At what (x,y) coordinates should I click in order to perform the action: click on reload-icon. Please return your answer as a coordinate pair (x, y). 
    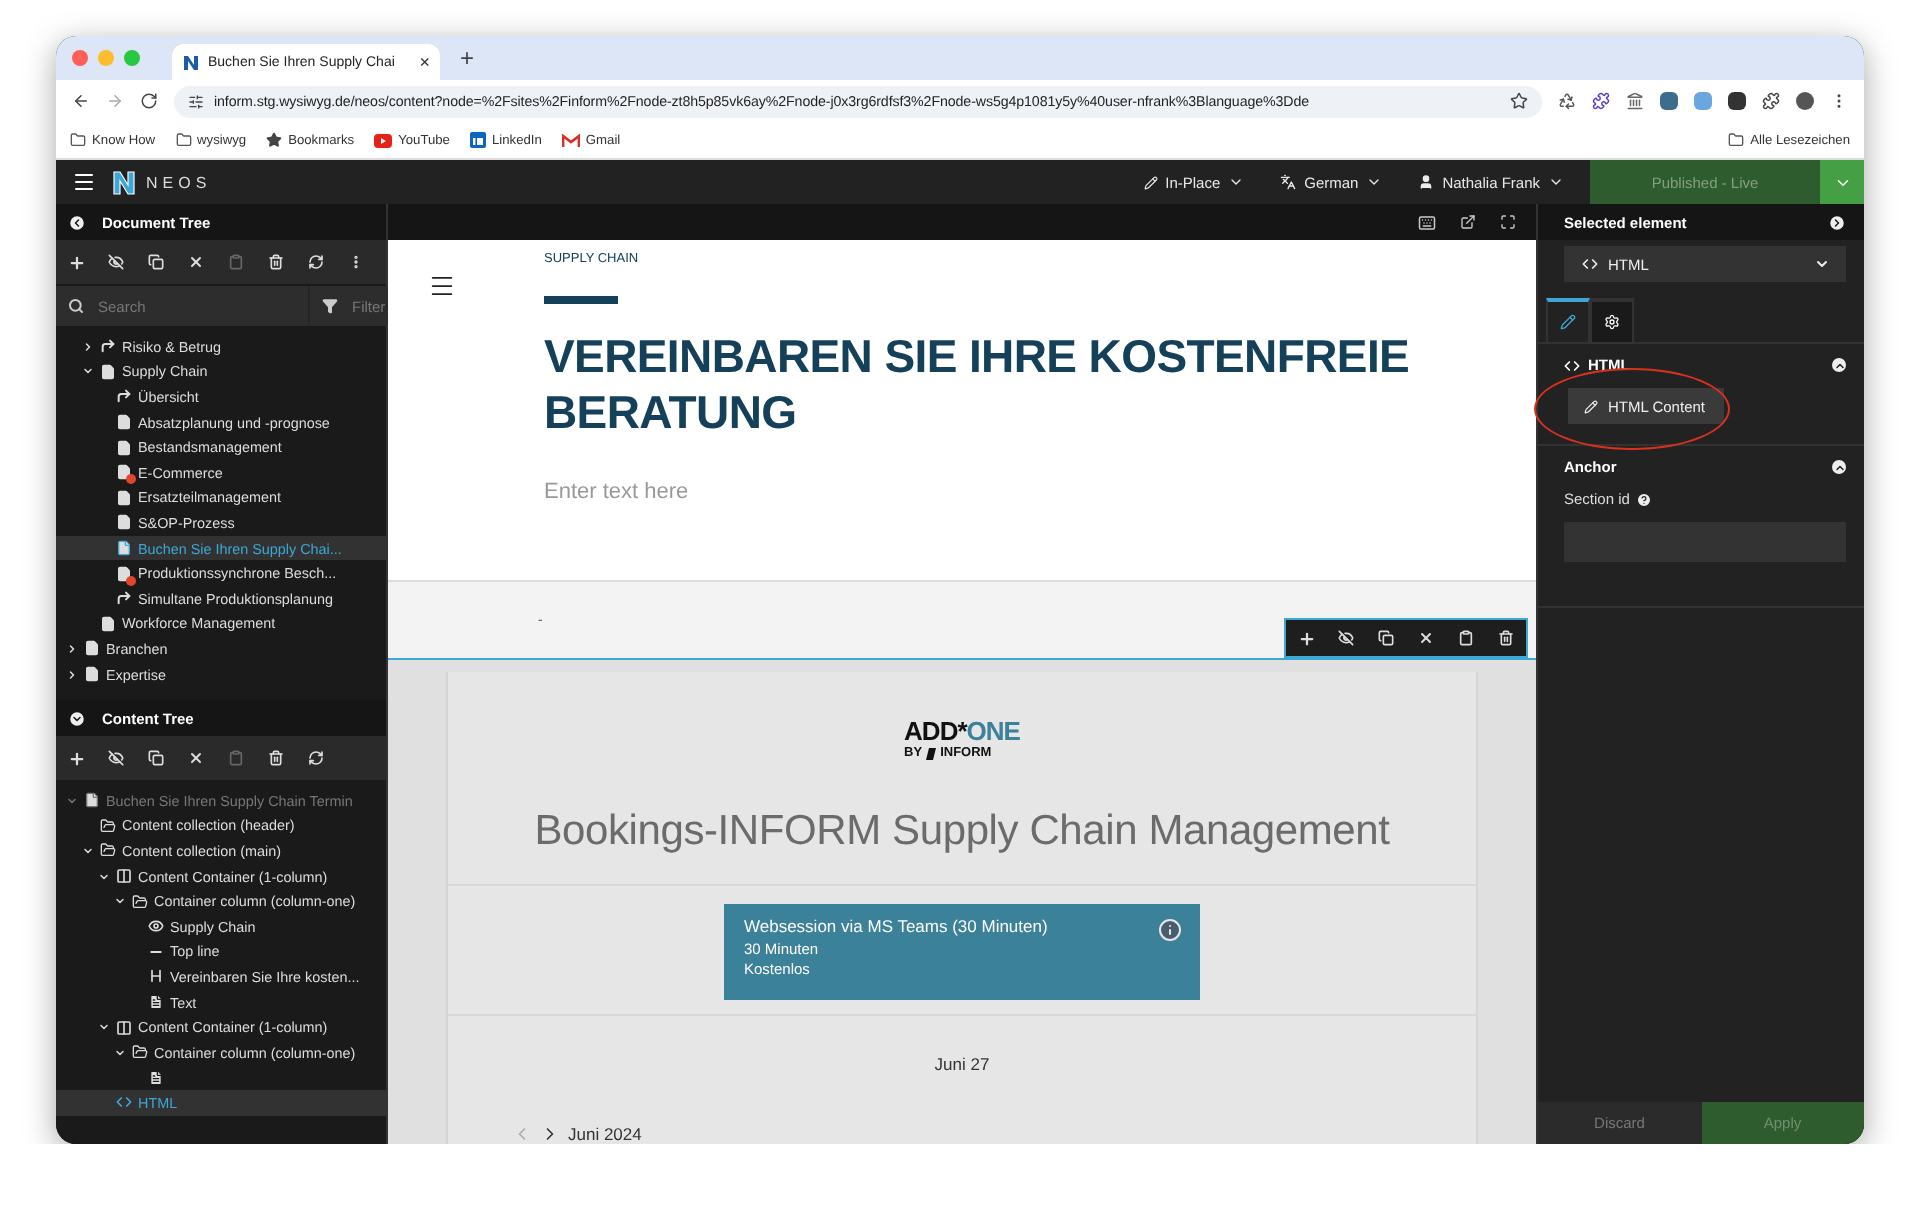
    Looking at the image, I should click on (149, 101).